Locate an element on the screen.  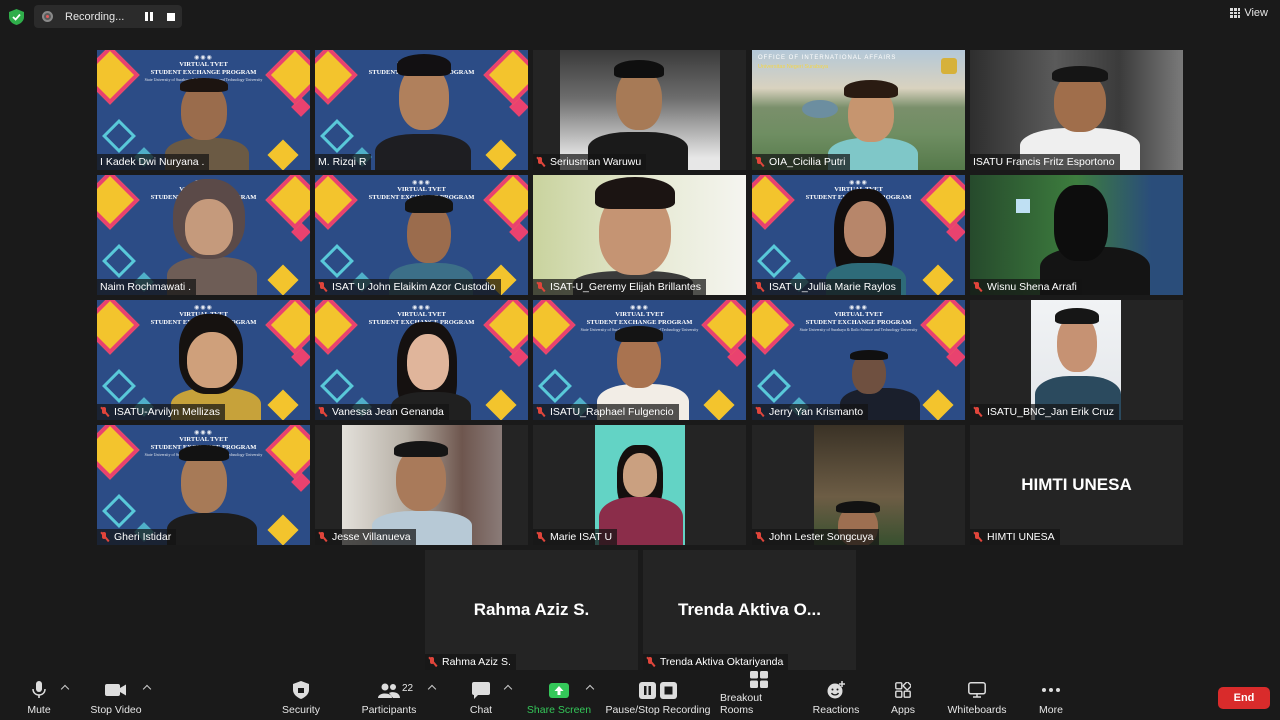
breakout-rooms-button: Breakout Rooms is located at coordinates (759, 695).